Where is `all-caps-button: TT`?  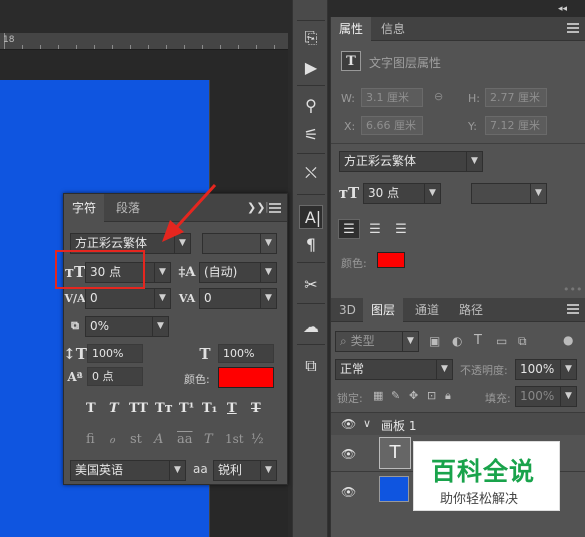
all-caps-button: TT is located at coordinates (138, 408).